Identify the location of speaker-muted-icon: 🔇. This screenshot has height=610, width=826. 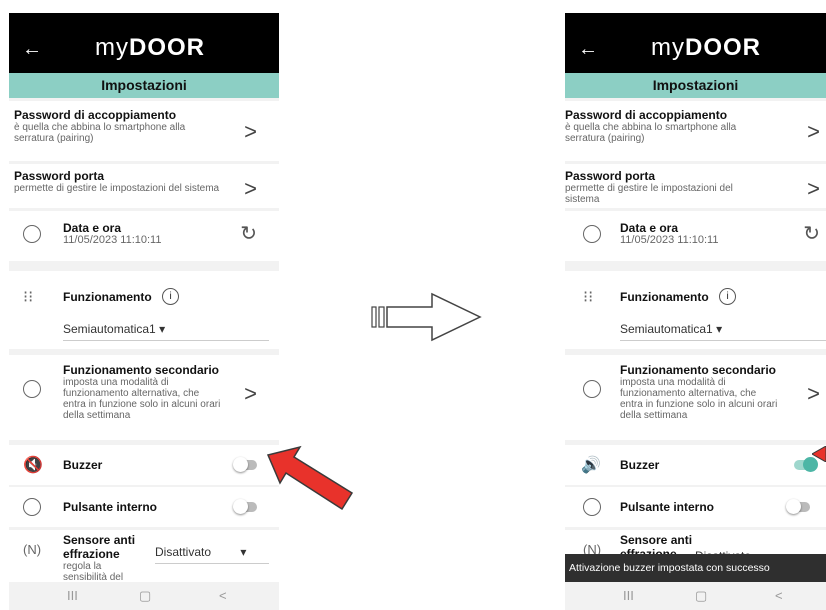
(33, 465).